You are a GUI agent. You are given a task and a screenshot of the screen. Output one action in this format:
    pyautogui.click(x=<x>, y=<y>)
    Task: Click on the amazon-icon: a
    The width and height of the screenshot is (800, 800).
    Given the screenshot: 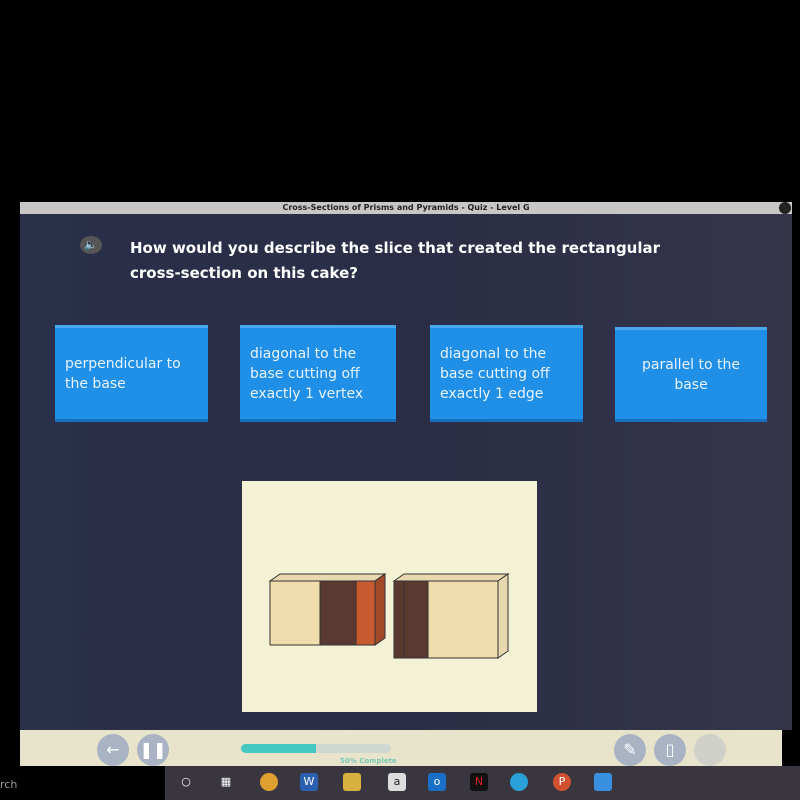 What is the action you would take?
    pyautogui.click(x=397, y=782)
    